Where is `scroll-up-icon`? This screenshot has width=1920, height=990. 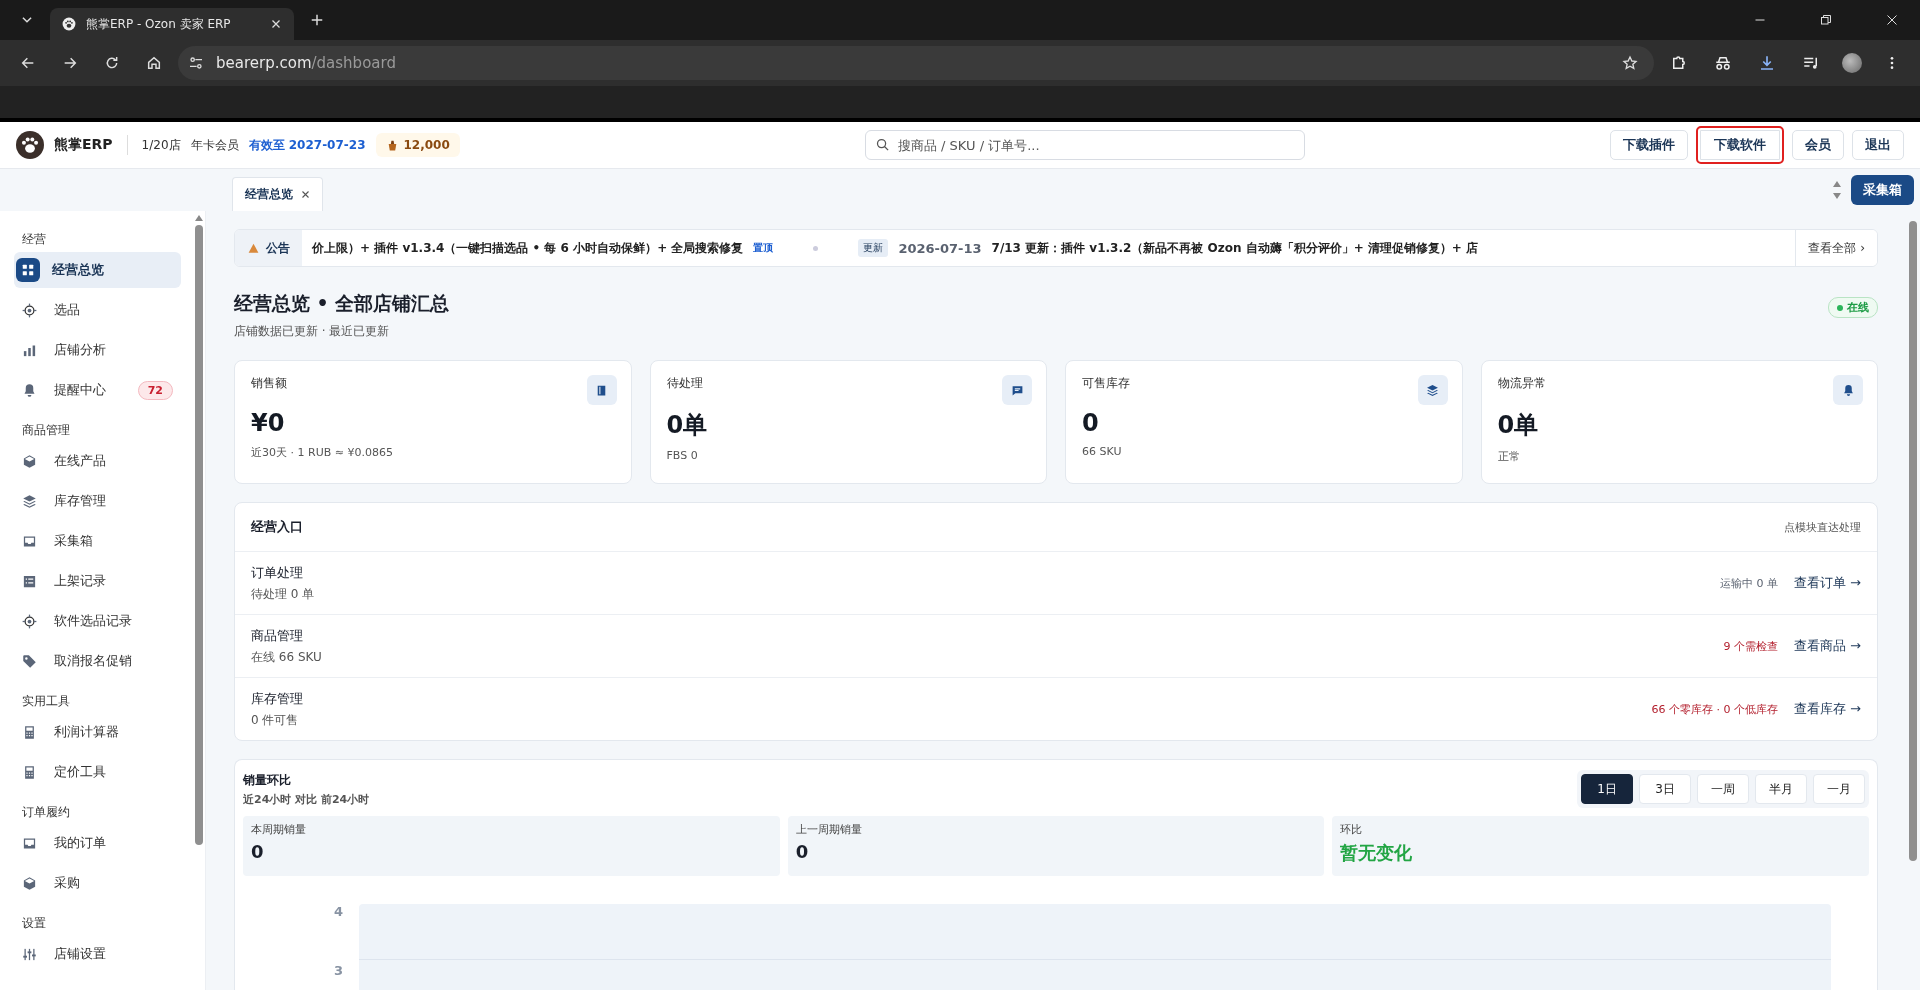 scroll-up-icon is located at coordinates (199, 218).